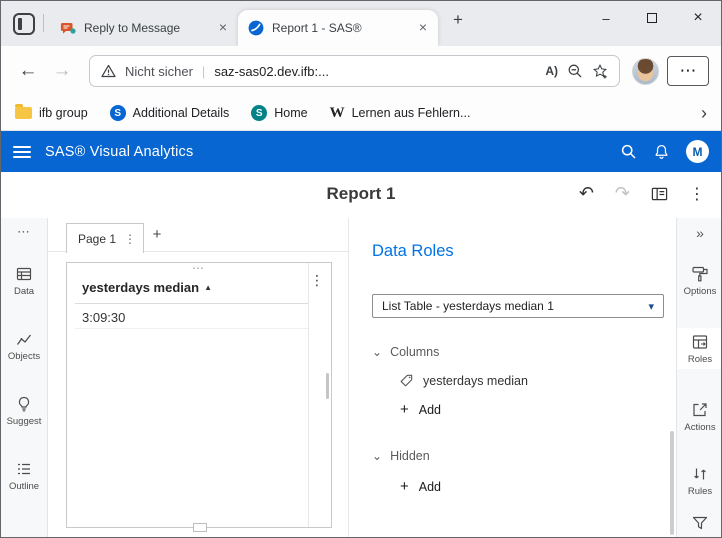 The height and width of the screenshot is (538, 722). I want to click on rules-icon, so click(699, 473).